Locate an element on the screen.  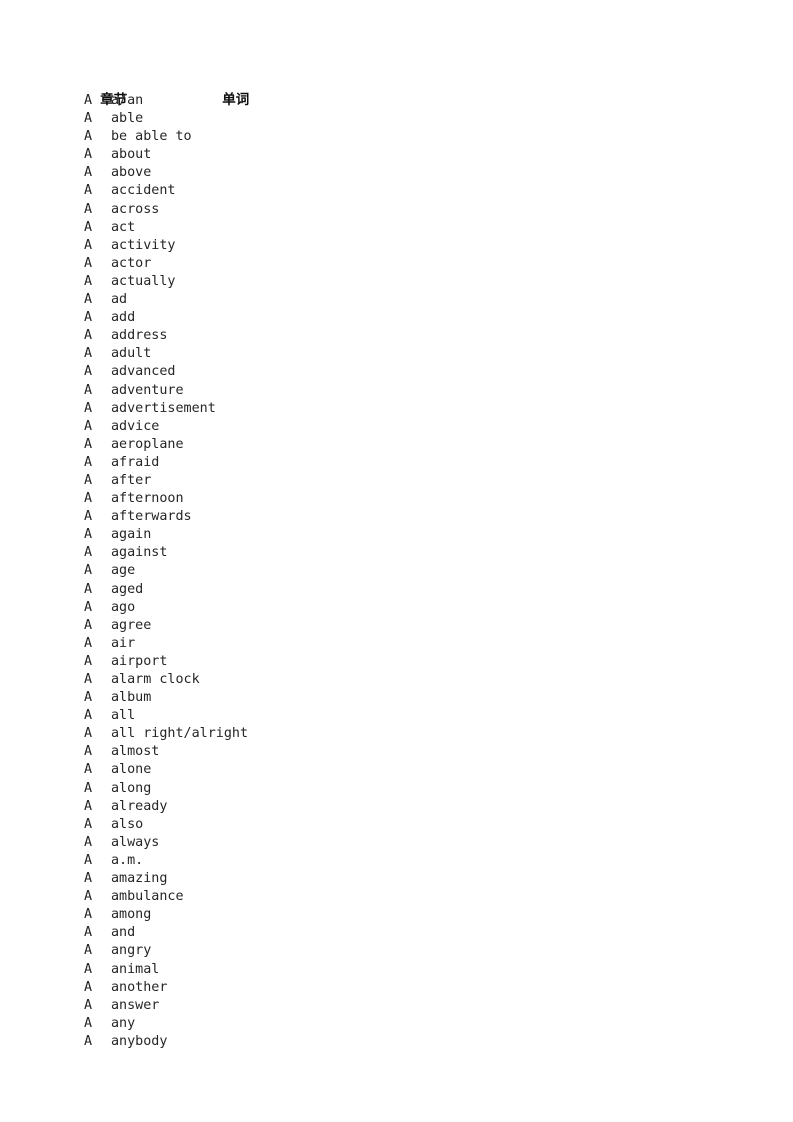
table-row: Aaeroplane is located at coordinates (397, 445).